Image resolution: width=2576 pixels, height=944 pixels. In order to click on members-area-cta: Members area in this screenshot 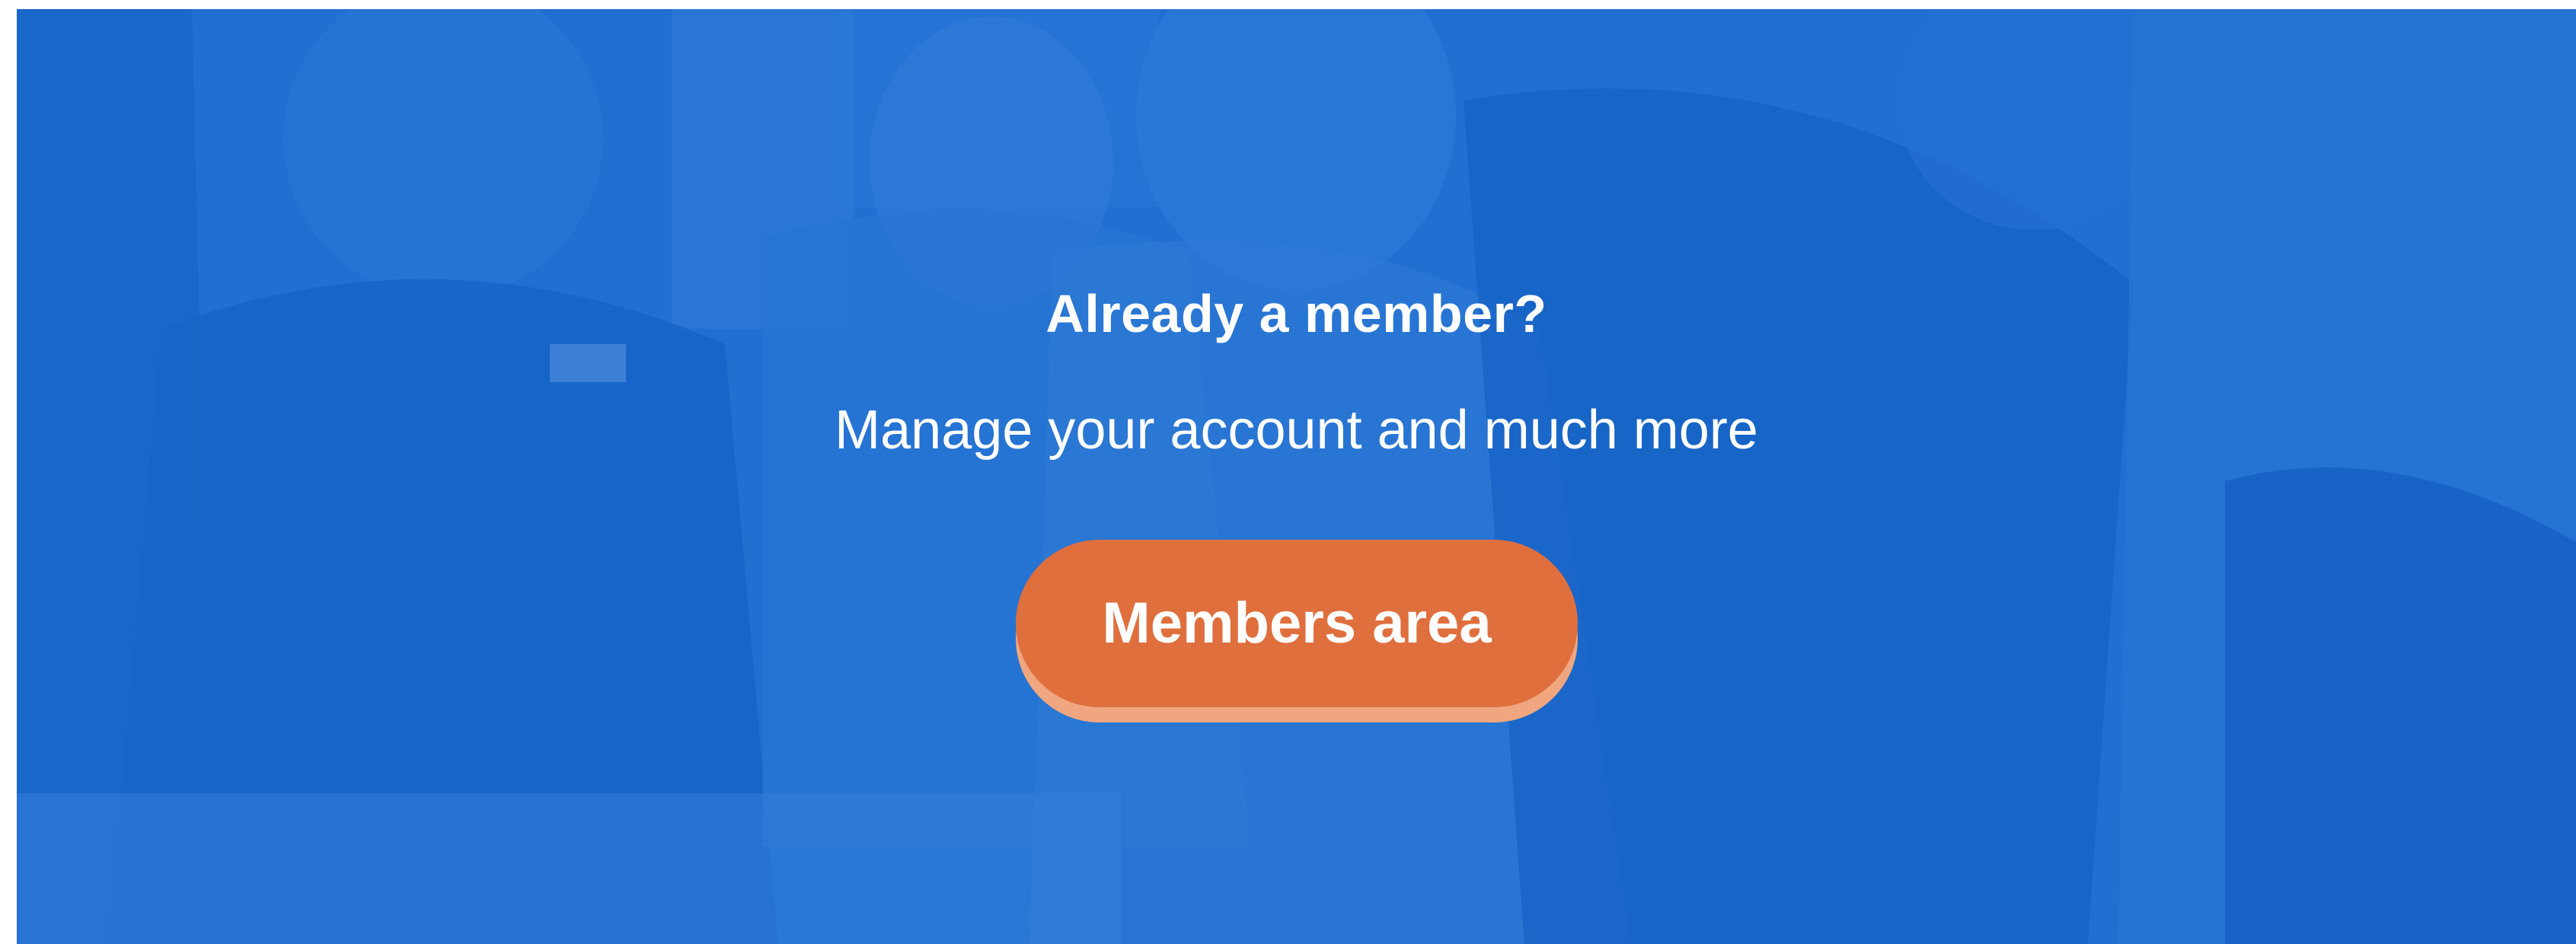, I will do `click(1297, 631)`.